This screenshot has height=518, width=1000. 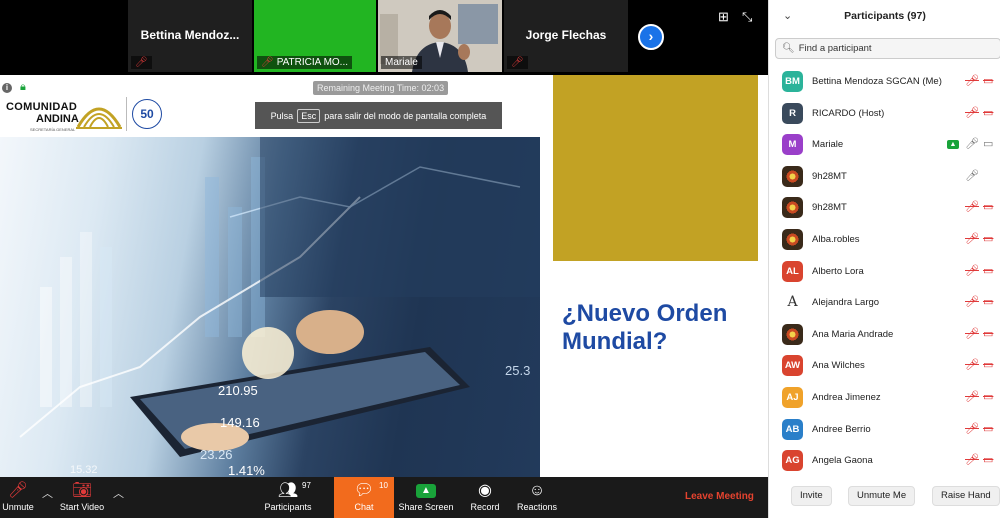 What do you see at coordinates (792, 461) in the screenshot?
I see `participant-avatar: AG` at bounding box center [792, 461].